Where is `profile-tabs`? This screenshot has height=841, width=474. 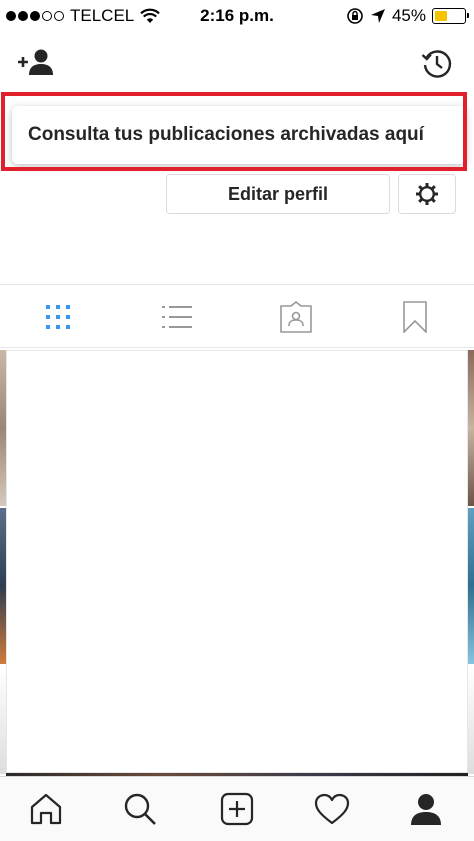
profile-tabs is located at coordinates (237, 316).